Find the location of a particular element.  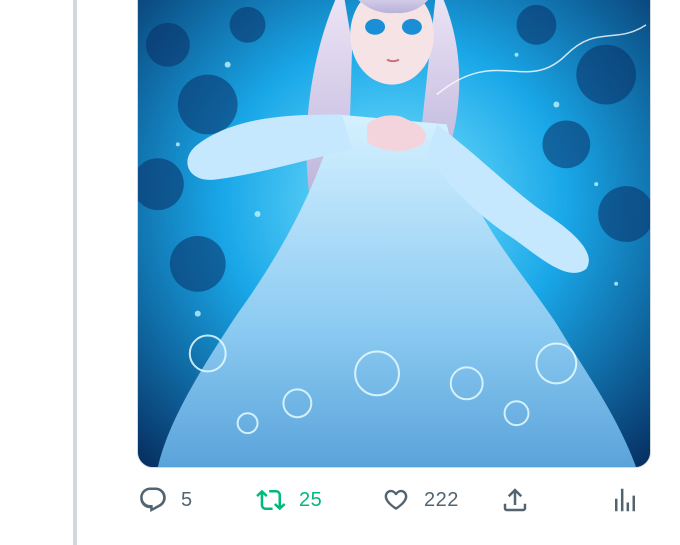

reply-button: 5 is located at coordinates (165, 500).